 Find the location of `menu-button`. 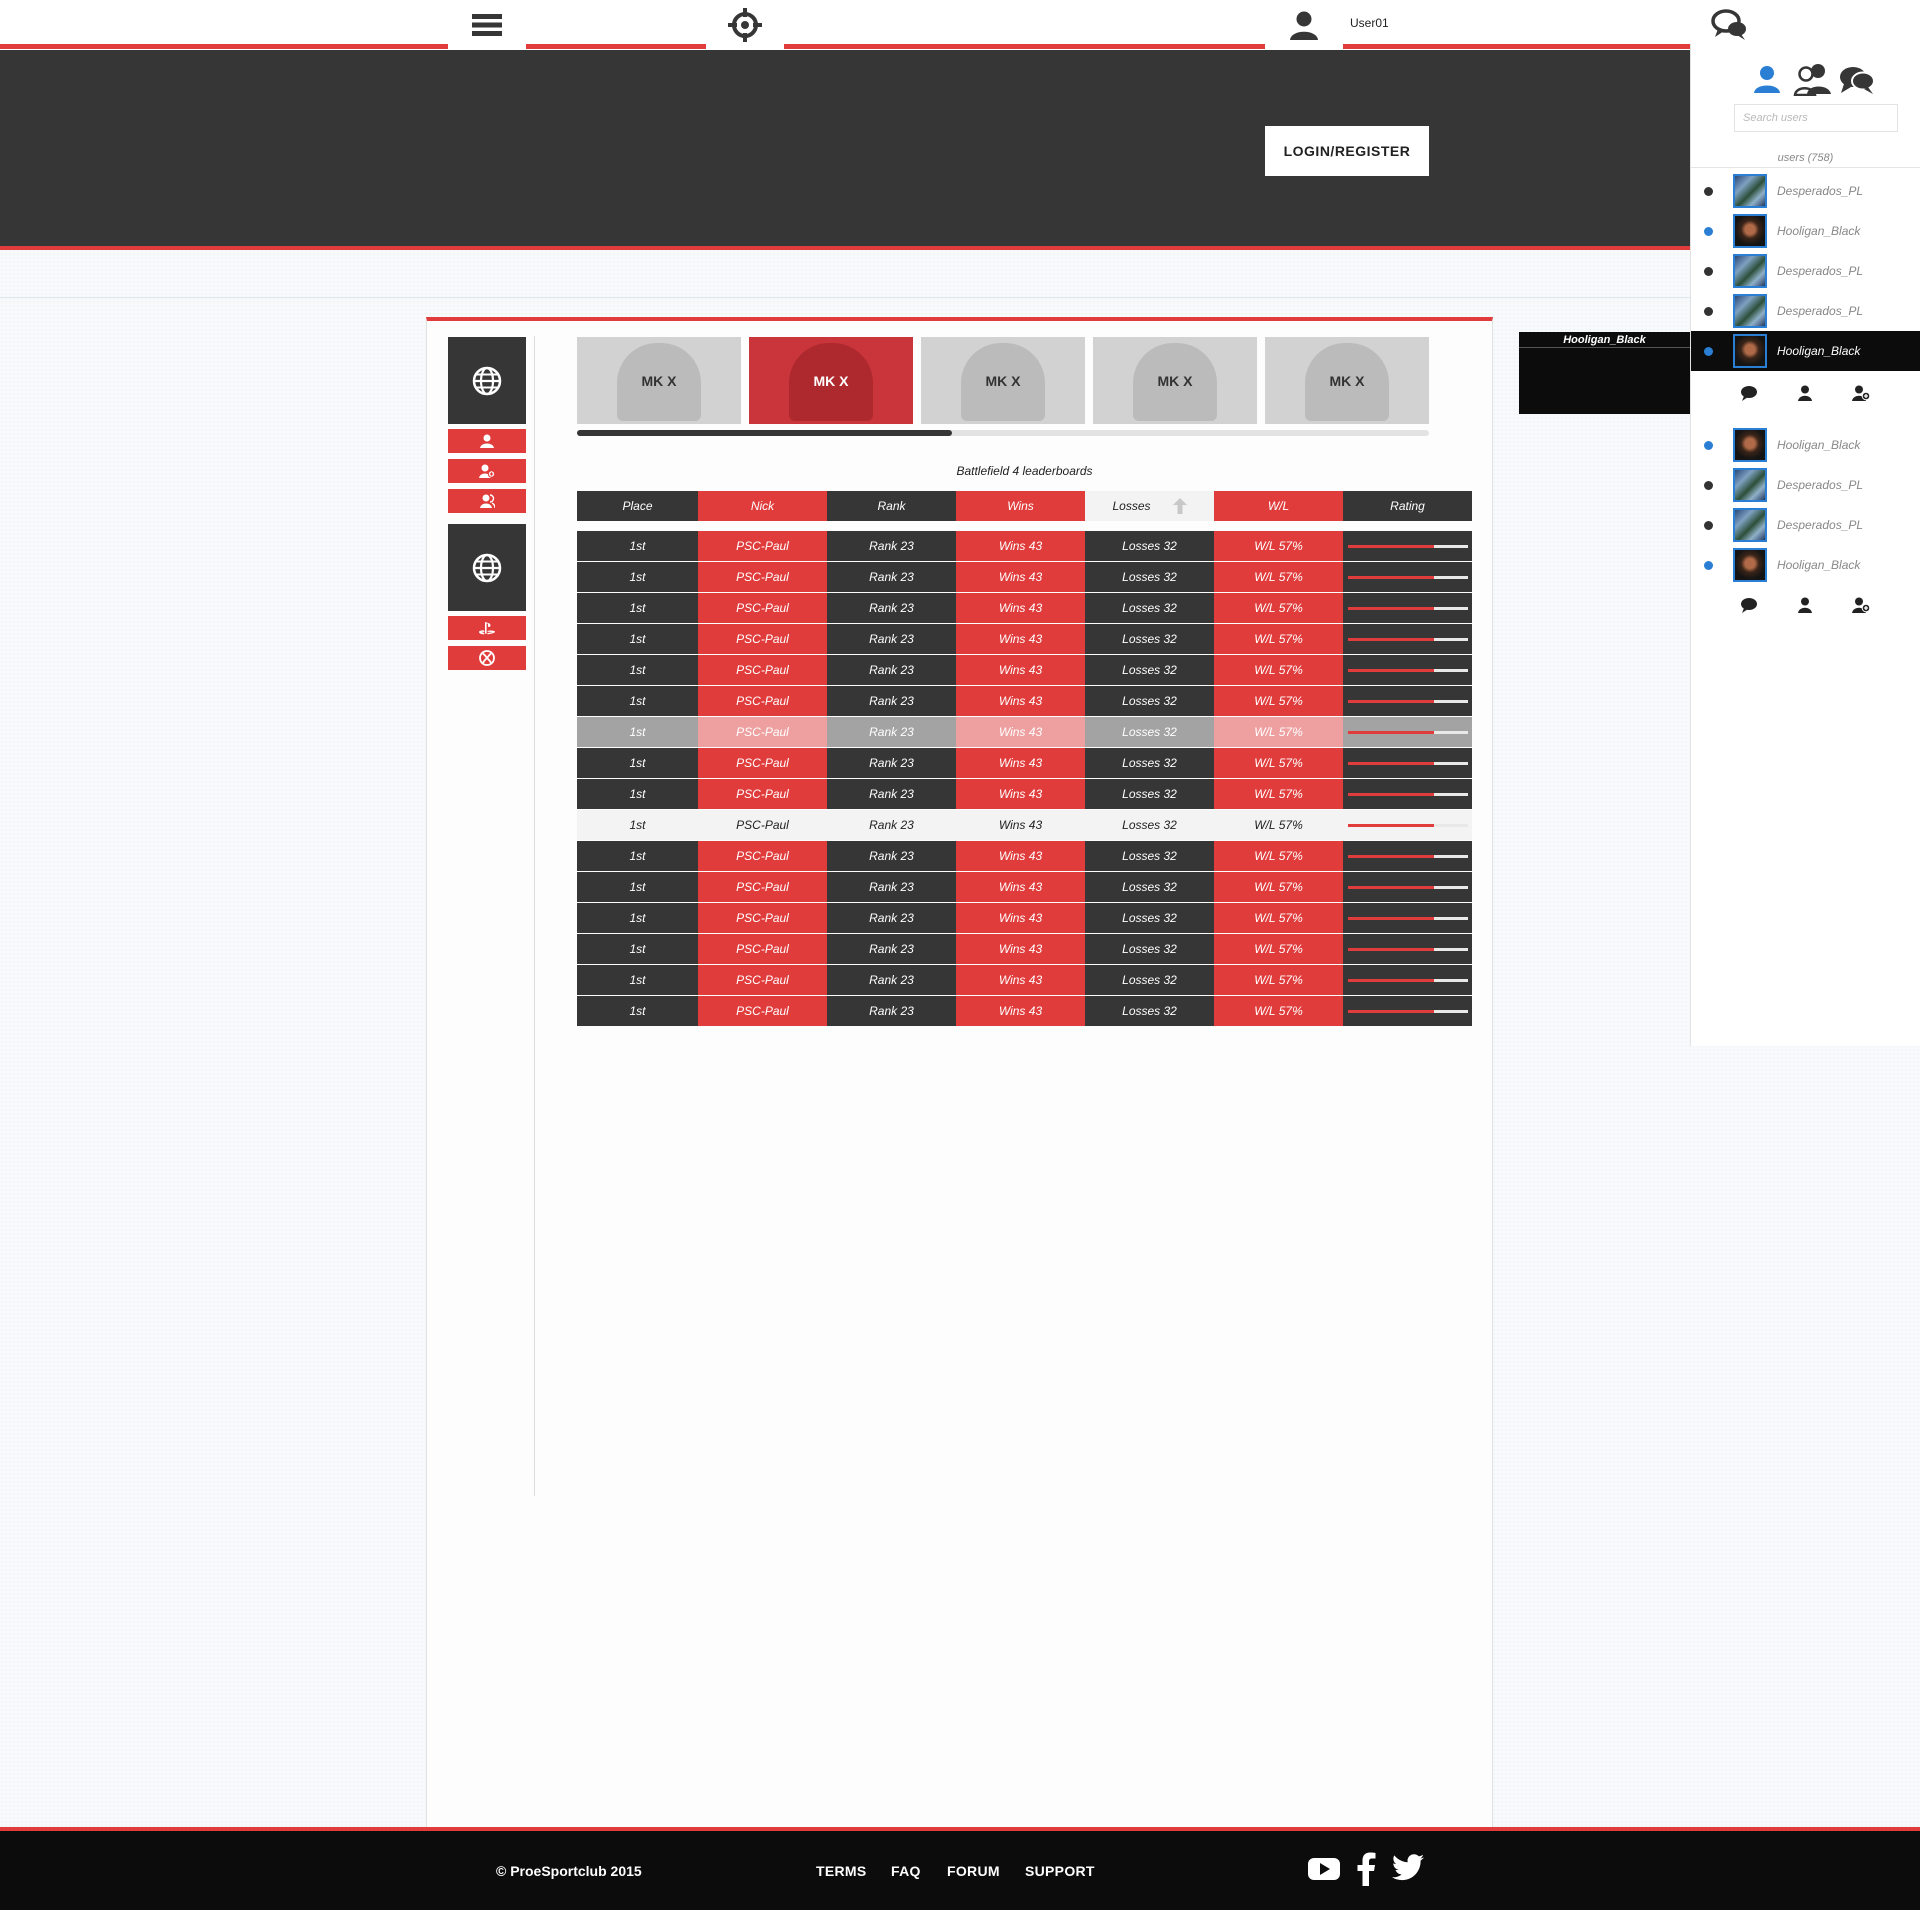

menu-button is located at coordinates (487, 25).